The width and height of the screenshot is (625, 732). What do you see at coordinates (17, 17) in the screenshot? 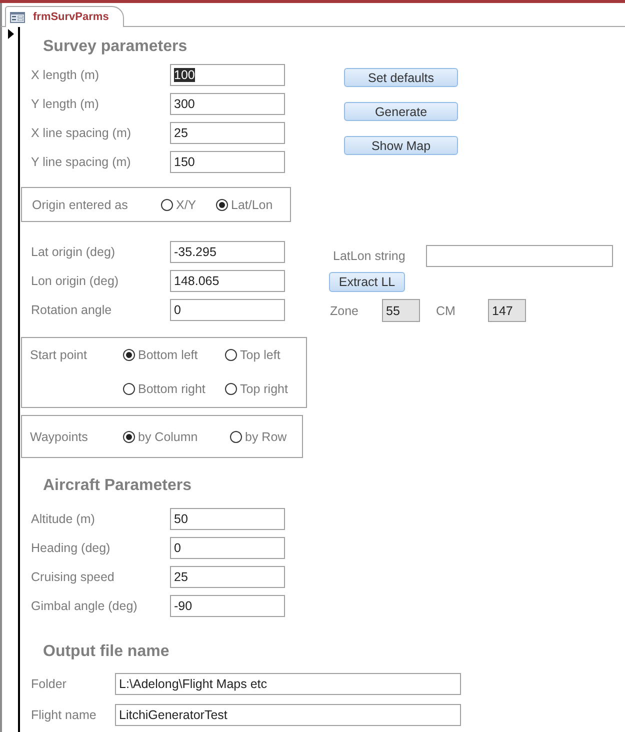
I see `form-icon` at bounding box center [17, 17].